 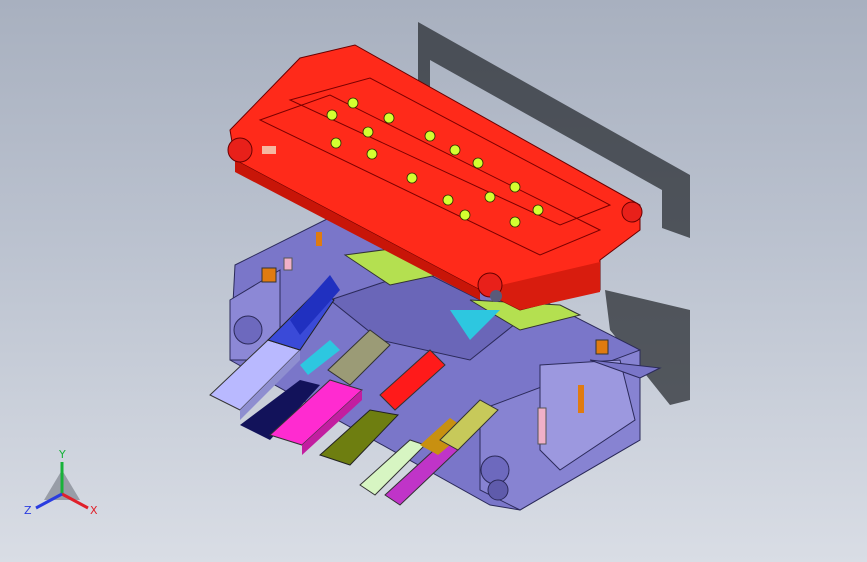 What do you see at coordinates (62, 454) in the screenshot?
I see `y-axis-label: Y` at bounding box center [62, 454].